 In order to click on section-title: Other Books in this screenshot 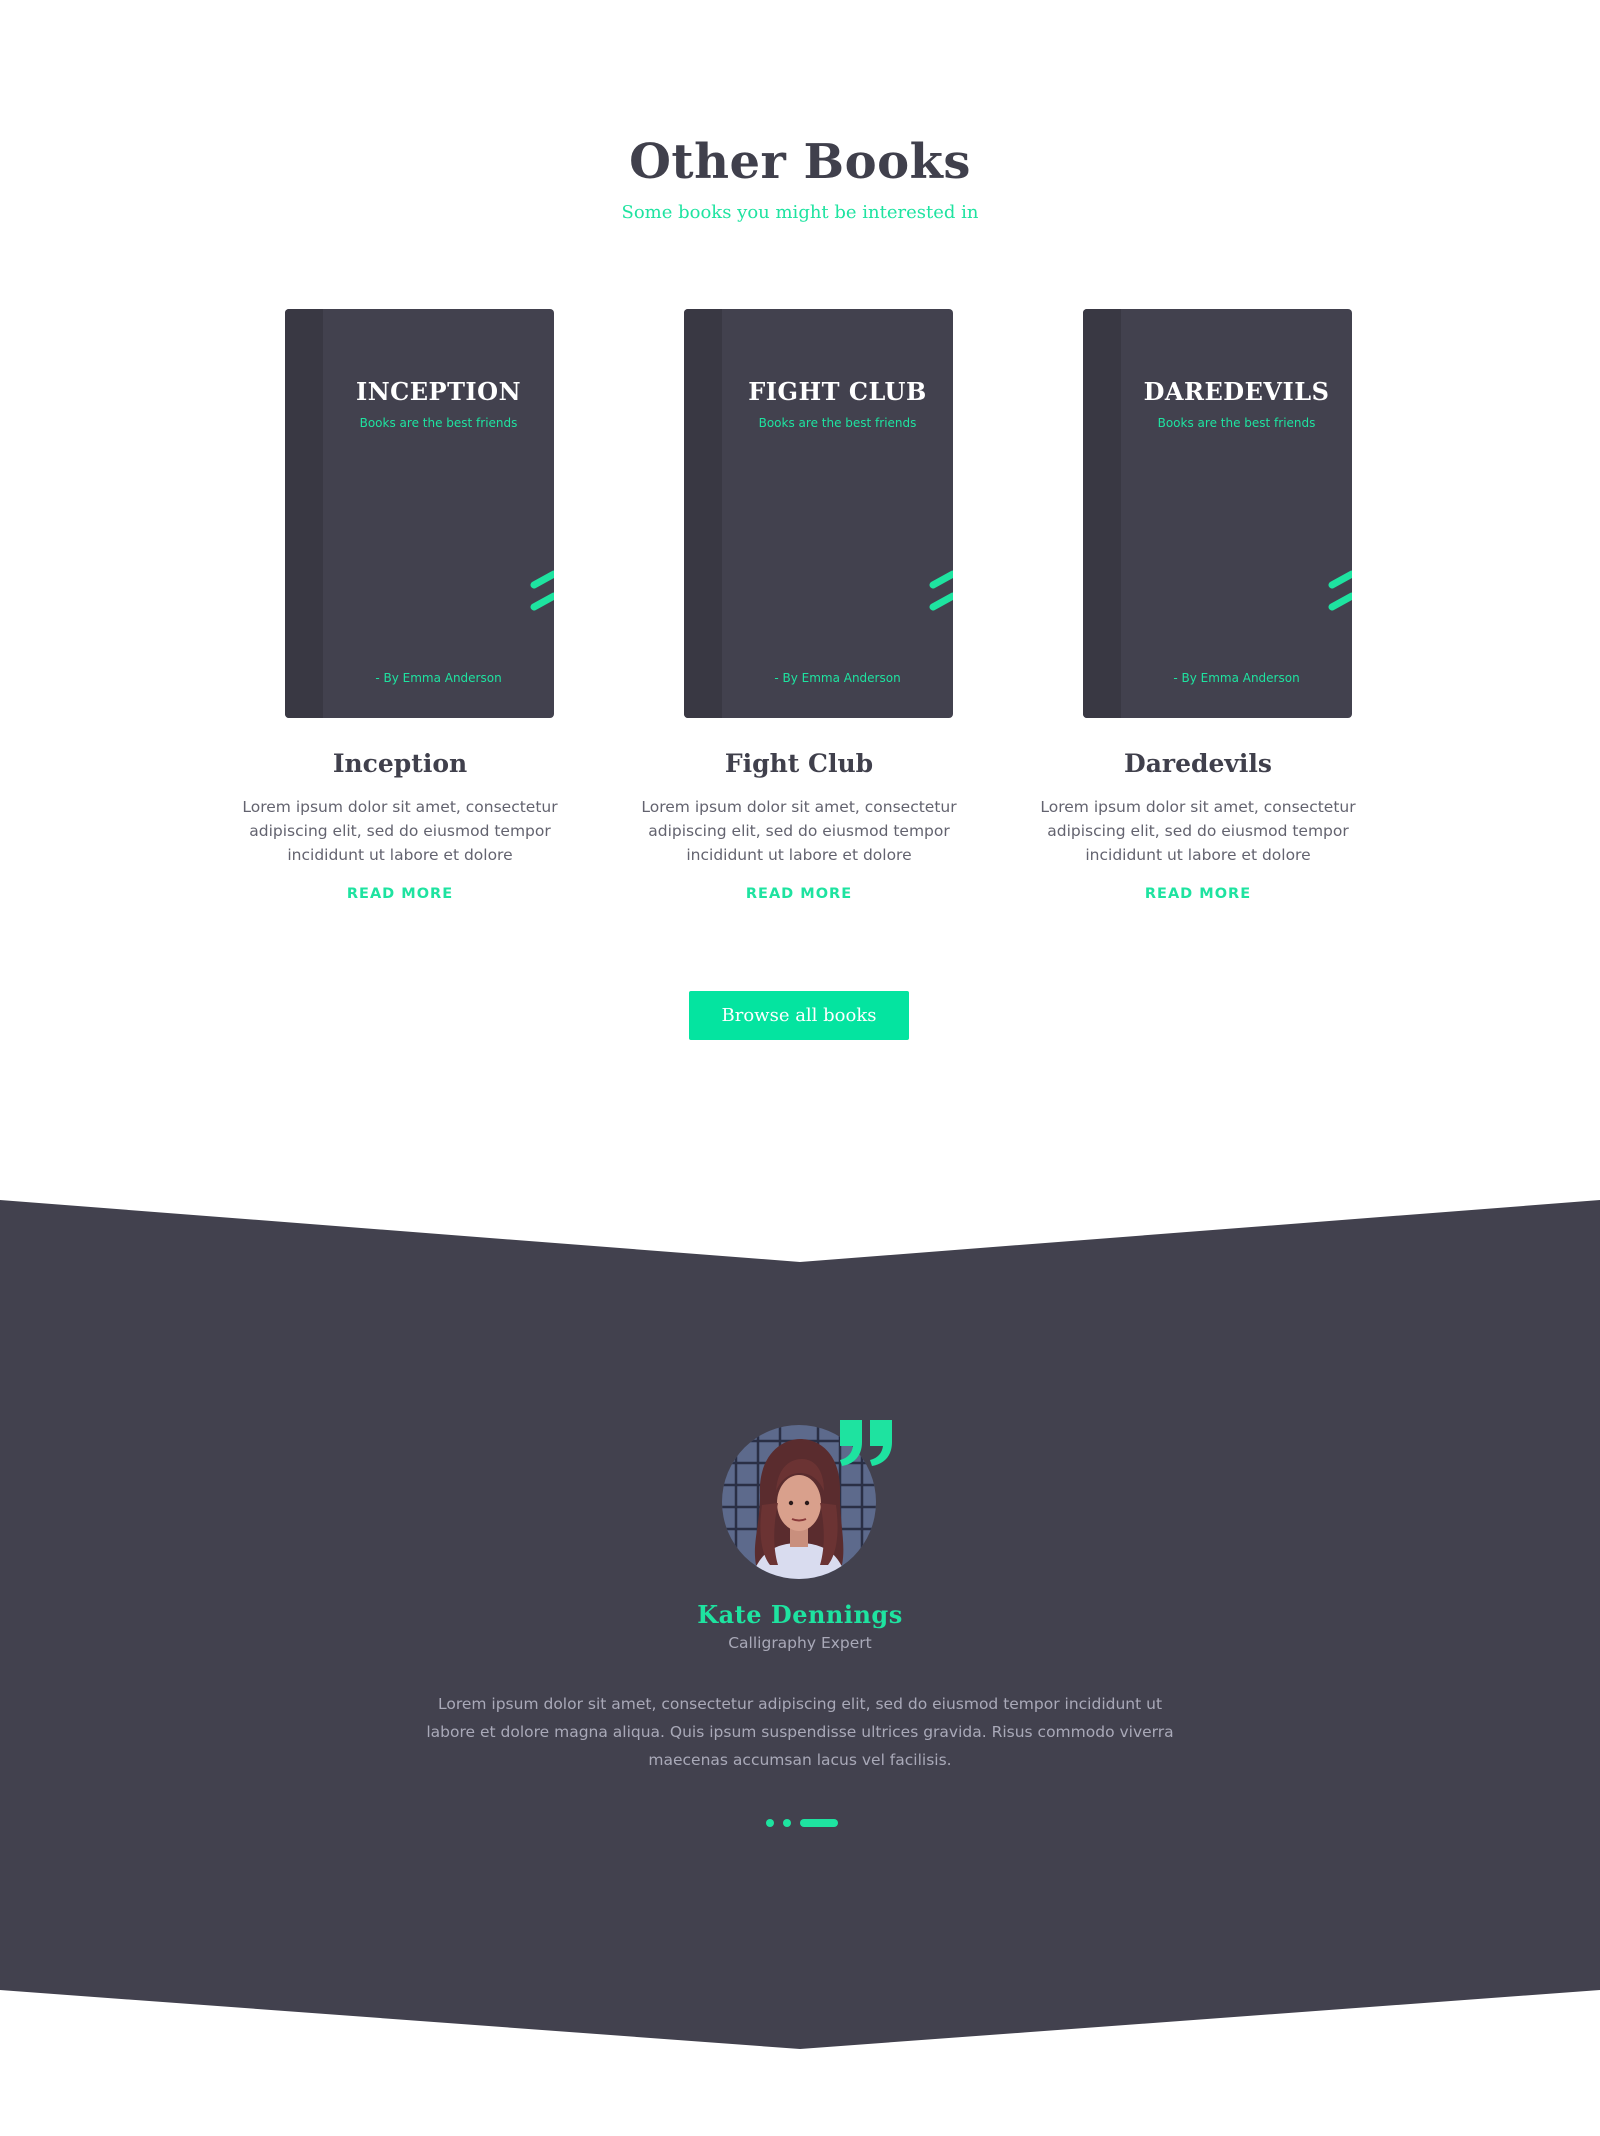, I will do `click(800, 162)`.